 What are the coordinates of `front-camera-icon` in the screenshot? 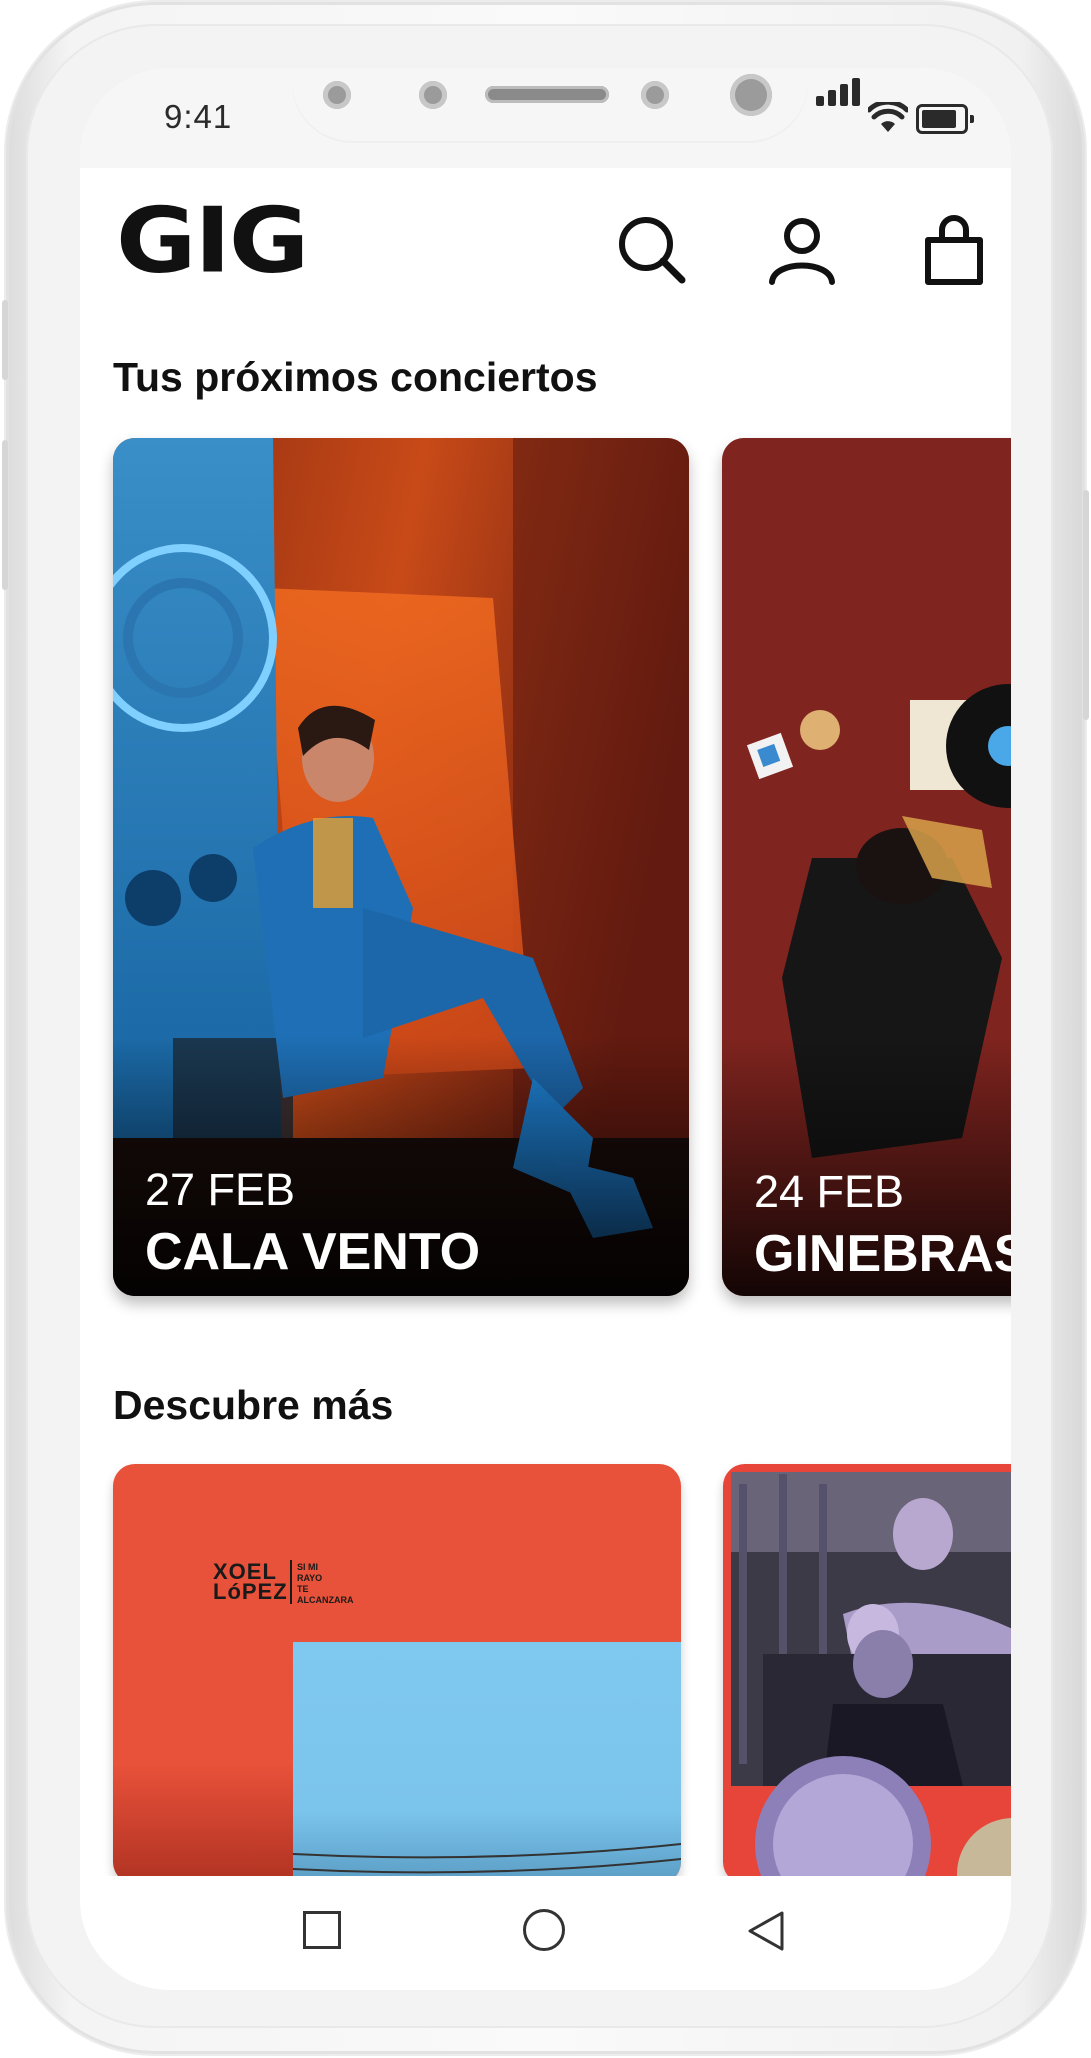 It's located at (751, 95).